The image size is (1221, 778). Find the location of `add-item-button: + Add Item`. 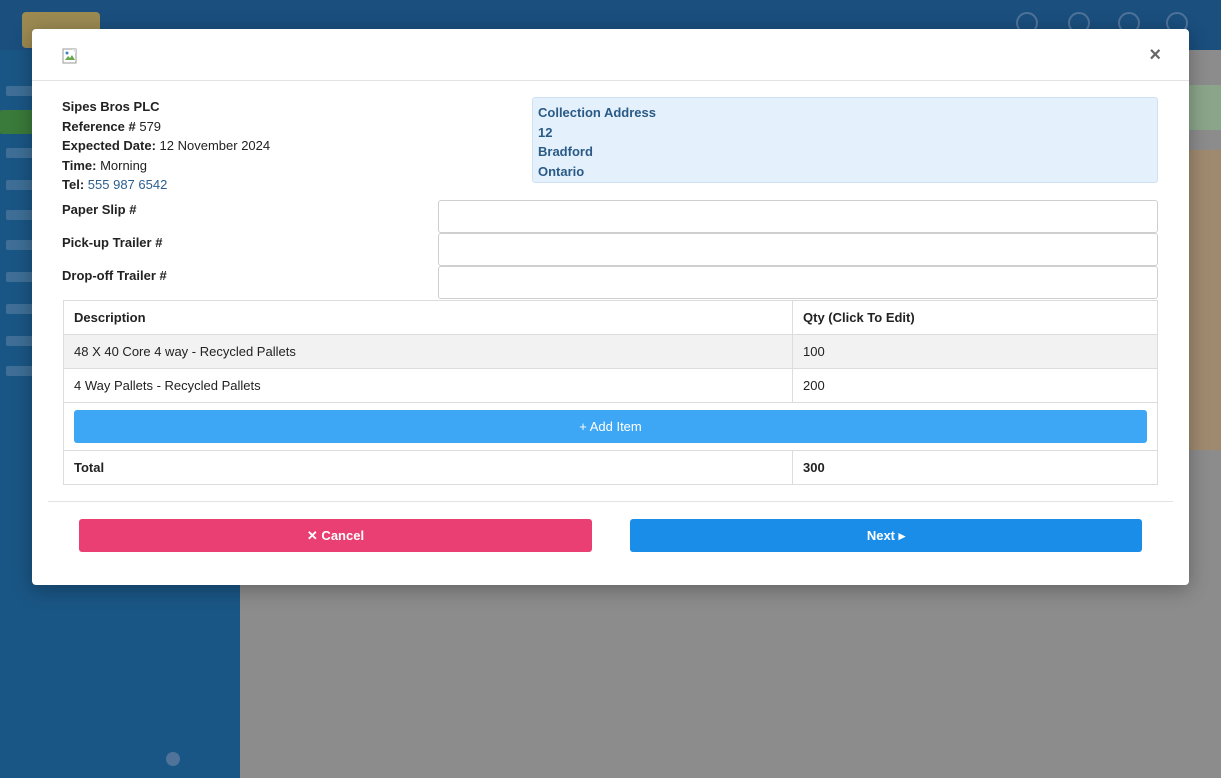

add-item-button: + Add Item is located at coordinates (610, 426).